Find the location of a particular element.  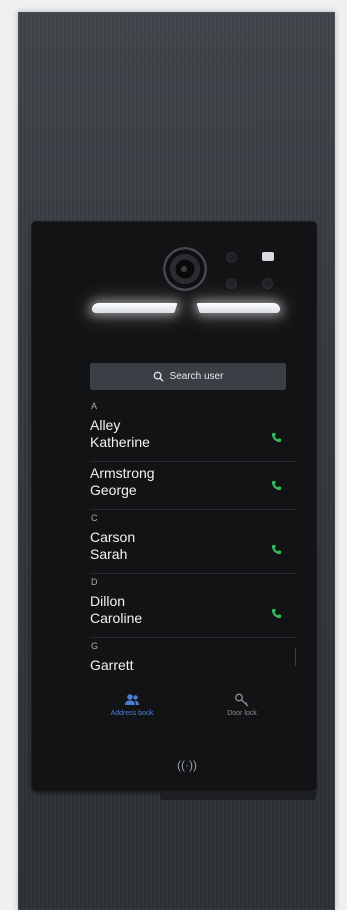

search-placeholder: Search user is located at coordinates (196, 376).